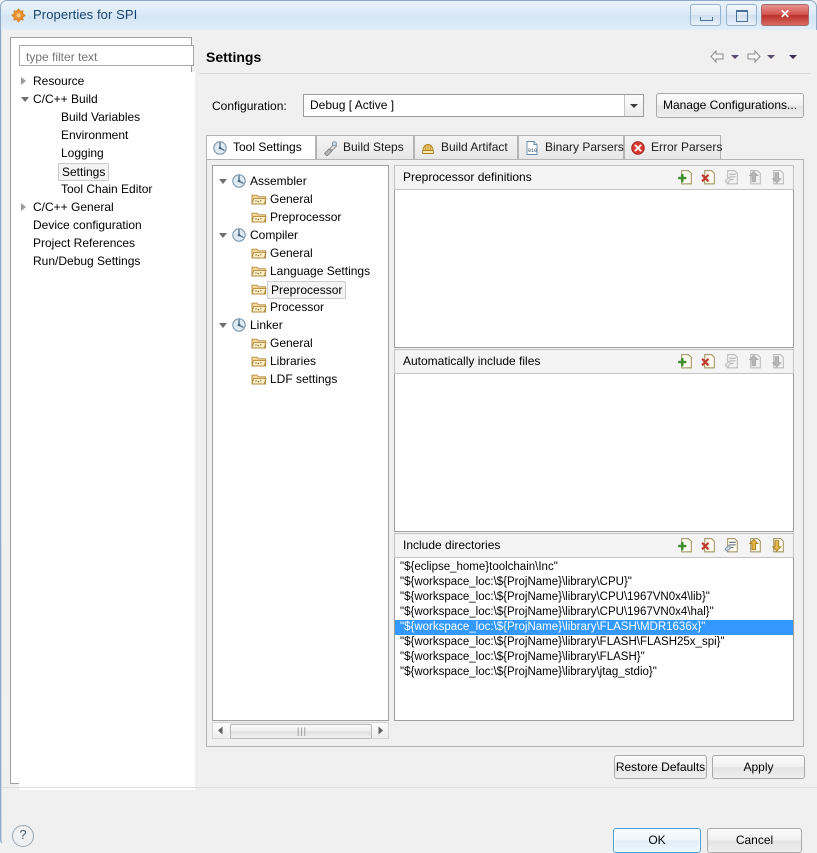 Image resolution: width=817 pixels, height=853 pixels. What do you see at coordinates (107, 153) in the screenshot?
I see `sidebar-item-logging: Logging` at bounding box center [107, 153].